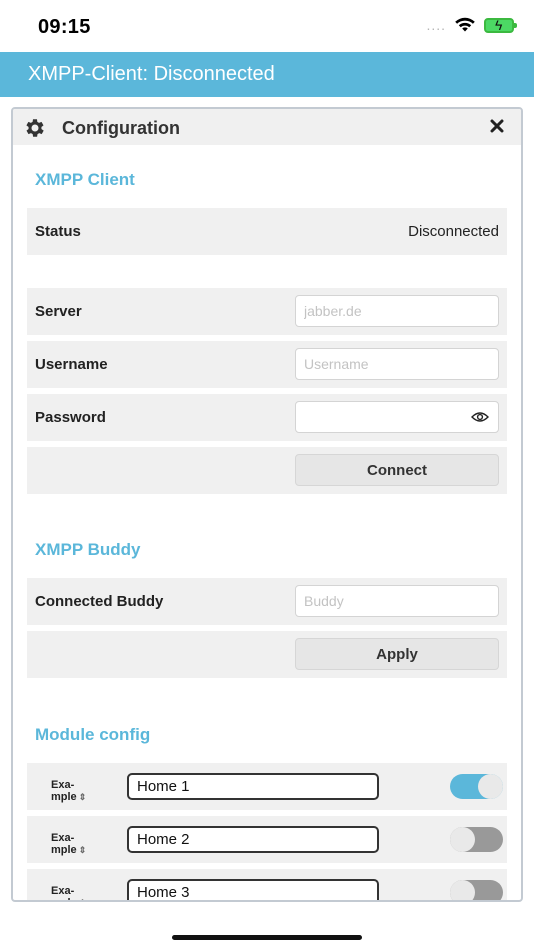 The image size is (534, 950). I want to click on buddy-row: Connected Buddy, so click(267, 601).